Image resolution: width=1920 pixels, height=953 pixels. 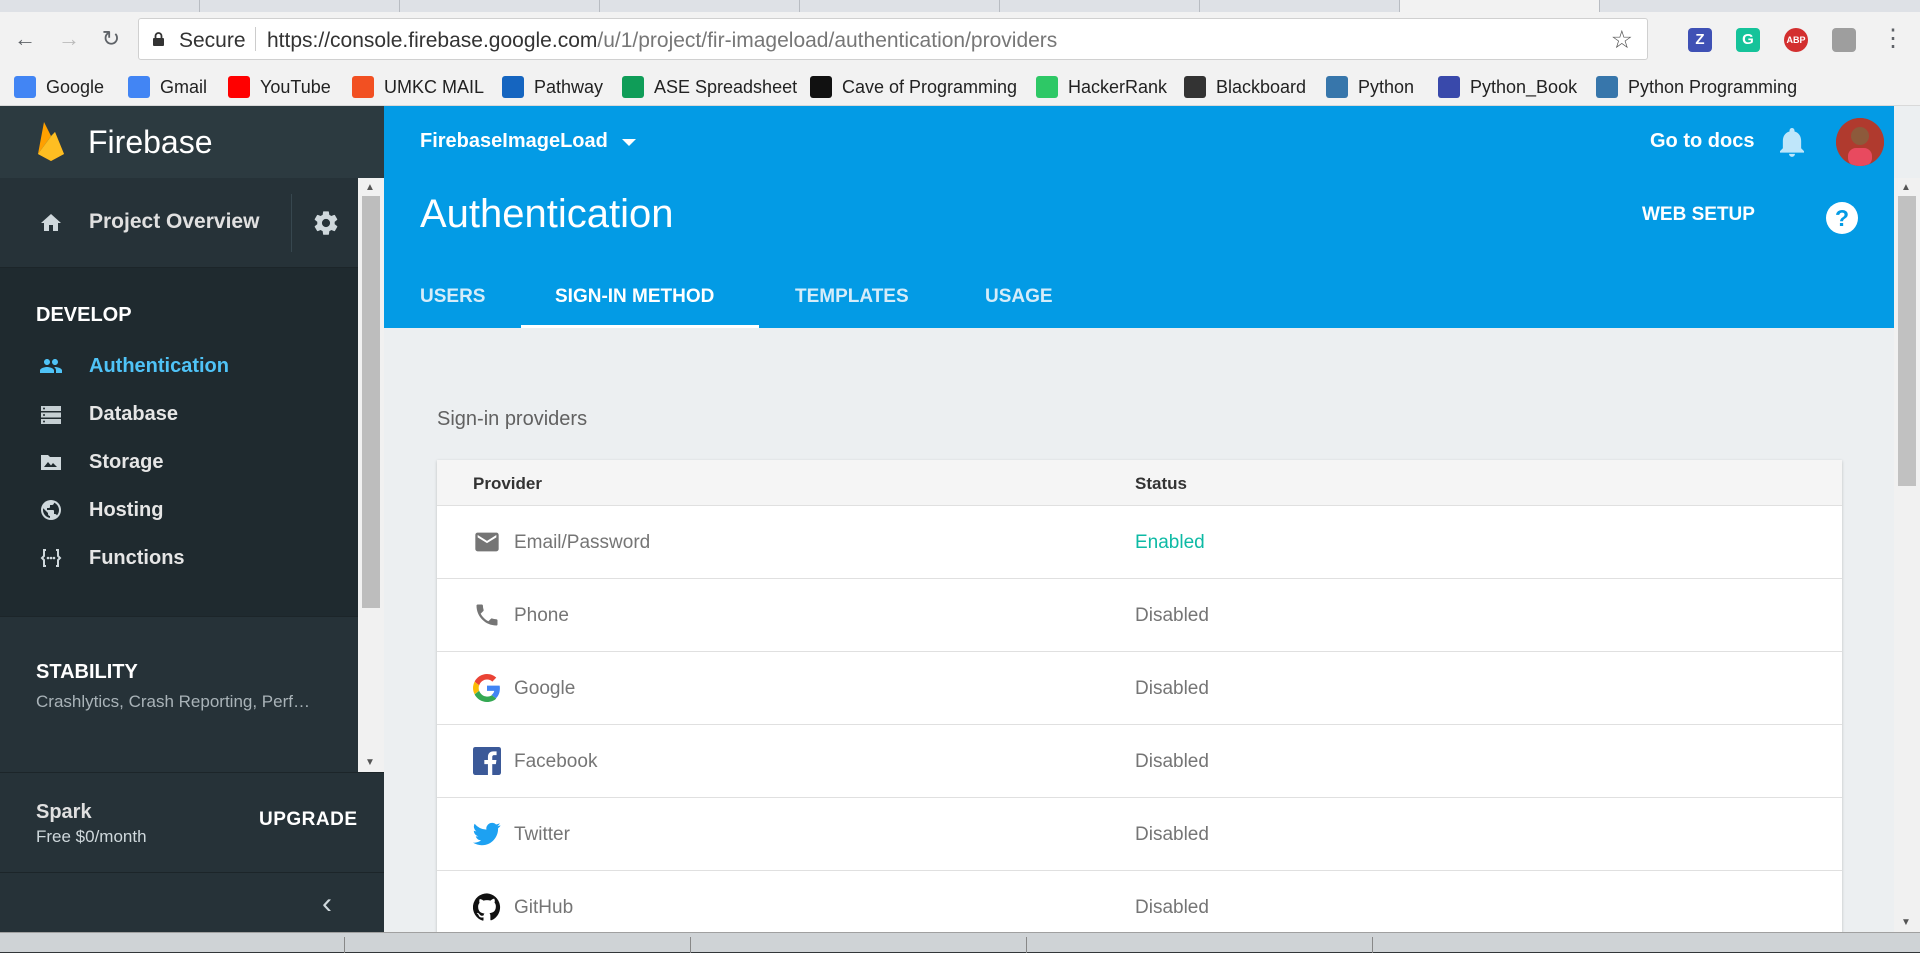 What do you see at coordinates (69, 39) in the screenshot?
I see `forward-arrow-icon: →` at bounding box center [69, 39].